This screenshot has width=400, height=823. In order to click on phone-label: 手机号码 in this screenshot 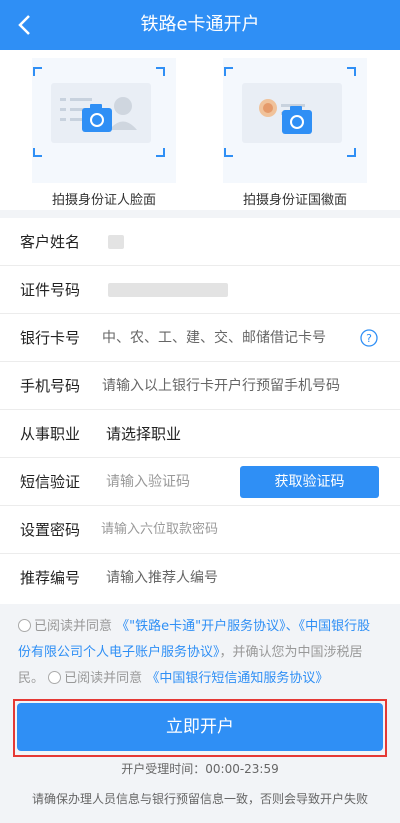, I will do `click(50, 386)`.